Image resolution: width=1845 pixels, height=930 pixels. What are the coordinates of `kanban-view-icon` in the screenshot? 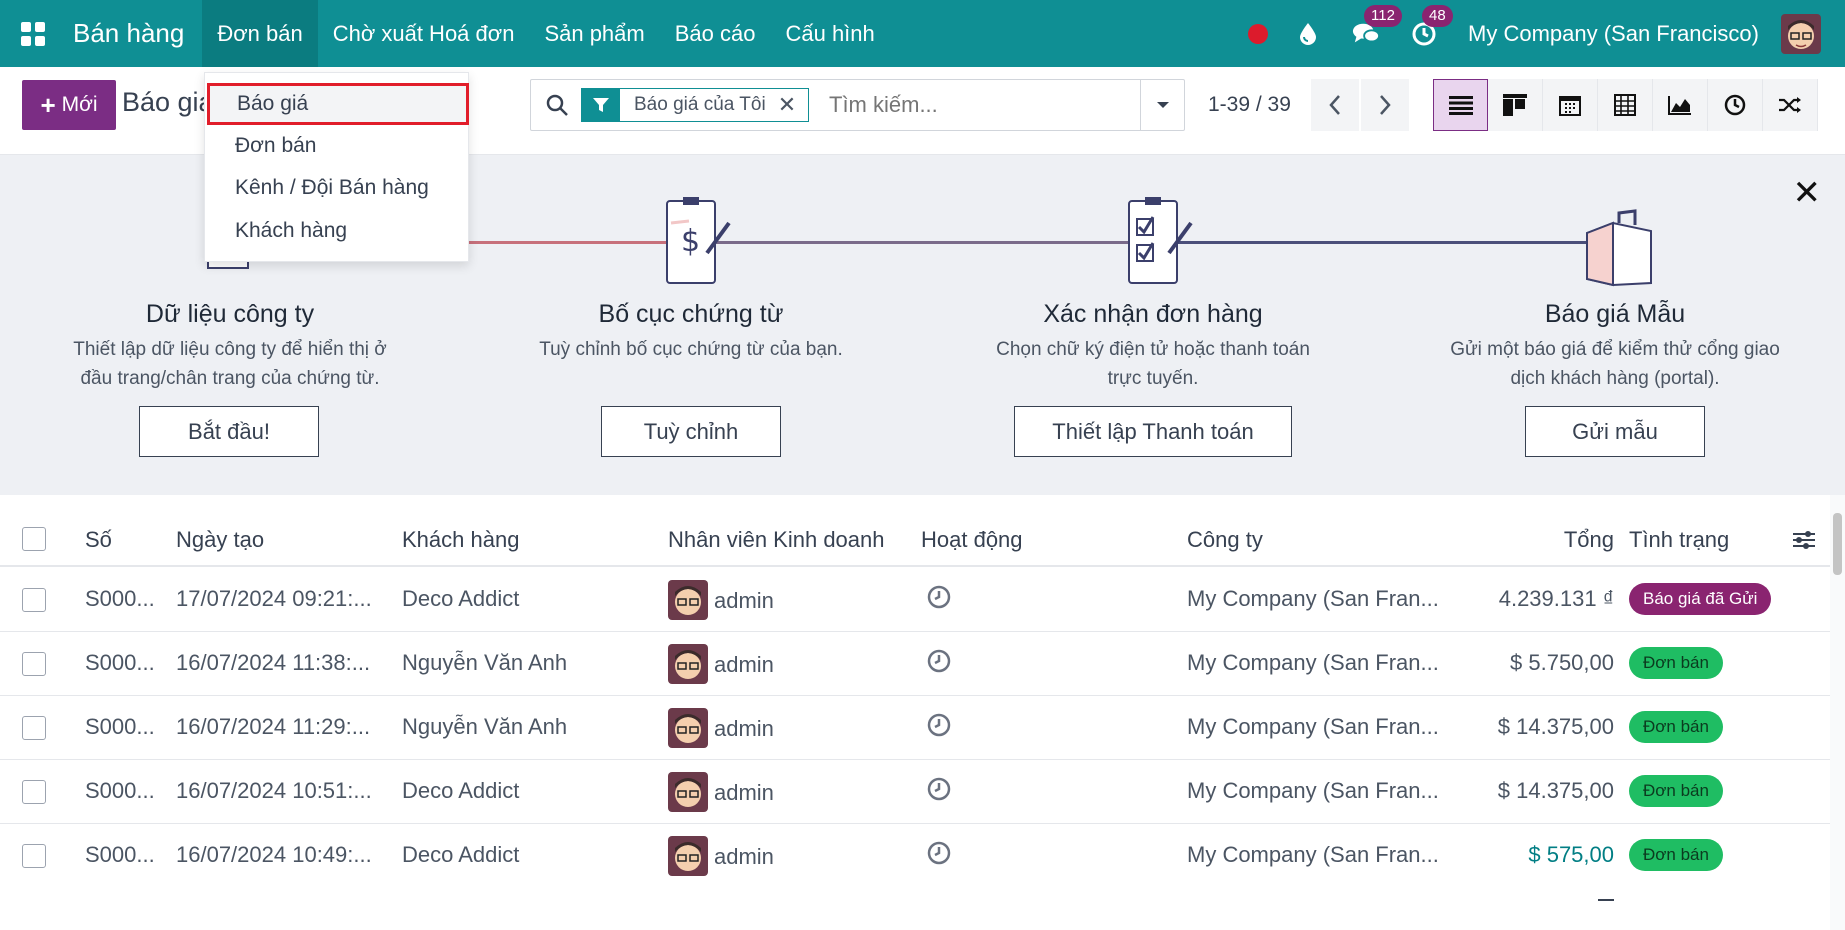 It's located at (1515, 105).